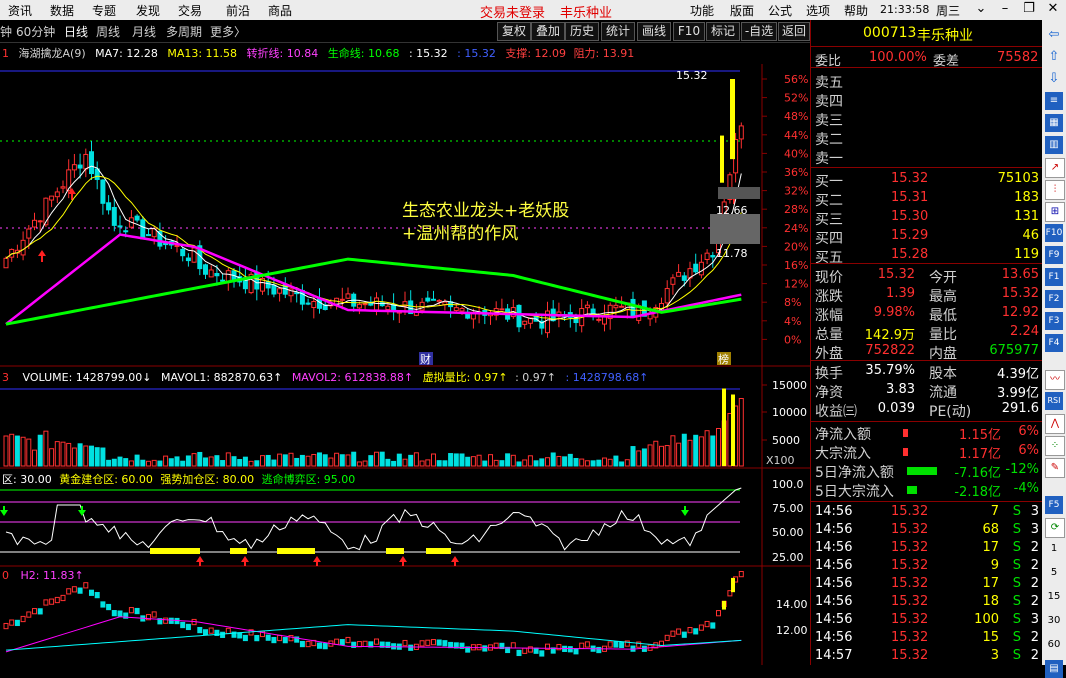 This screenshot has width=1066, height=678. I want to click on menu-item-bangzhu: 帮助, so click(856, 10).